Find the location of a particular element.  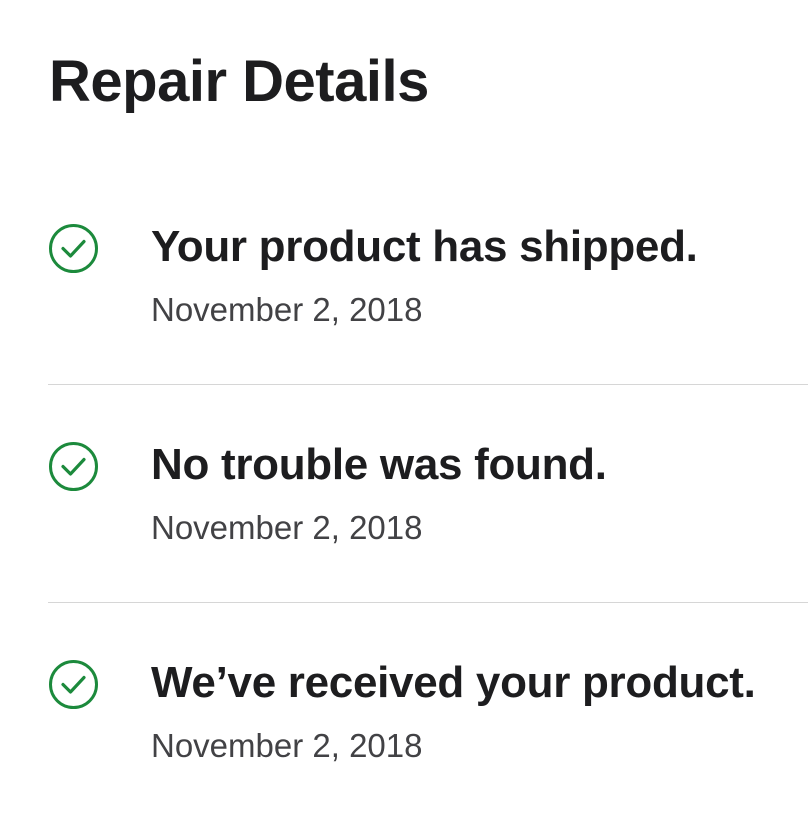

status-title: Your product has shipped. is located at coordinates (424, 246).